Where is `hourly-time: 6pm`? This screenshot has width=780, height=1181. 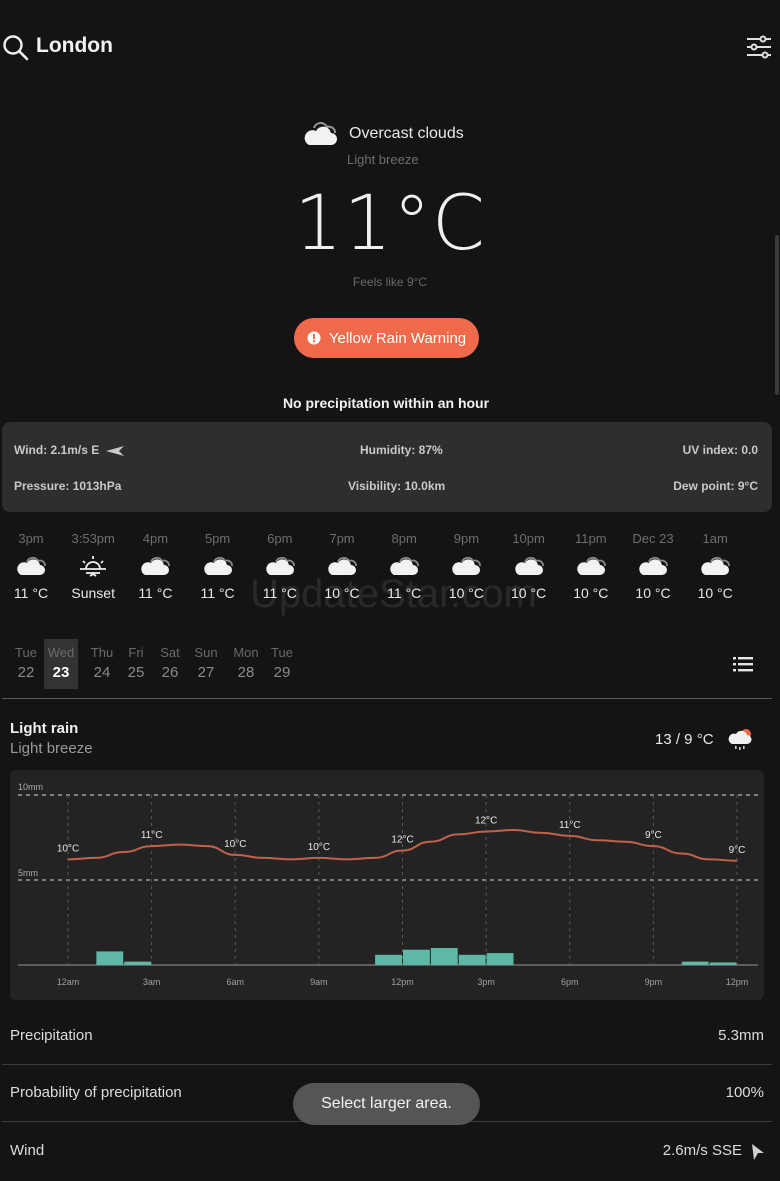 hourly-time: 6pm is located at coordinates (280, 538).